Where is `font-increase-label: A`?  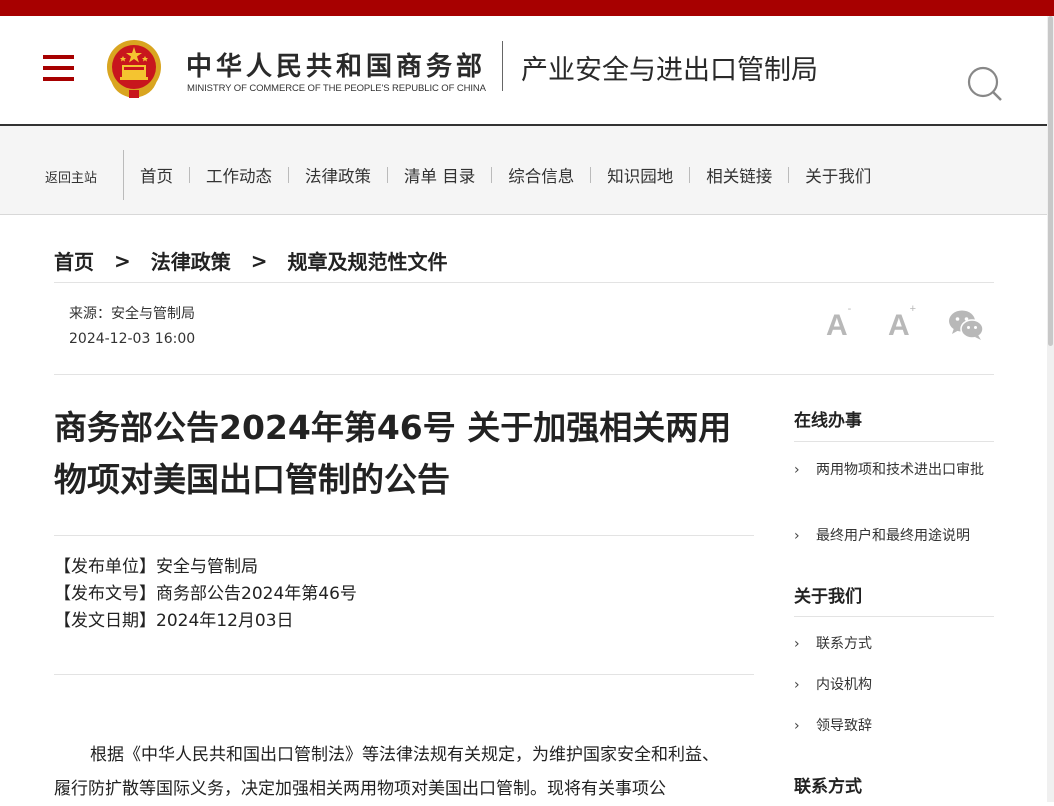
font-increase-label: A is located at coordinates (899, 325).